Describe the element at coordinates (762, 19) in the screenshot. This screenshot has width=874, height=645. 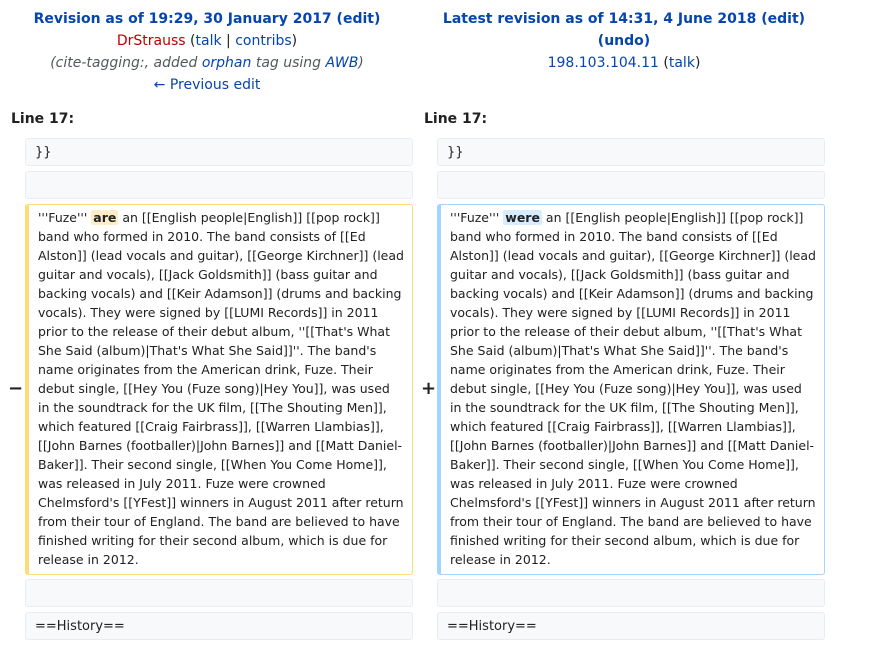
I see `right-edit-paren-open: (` at that location.